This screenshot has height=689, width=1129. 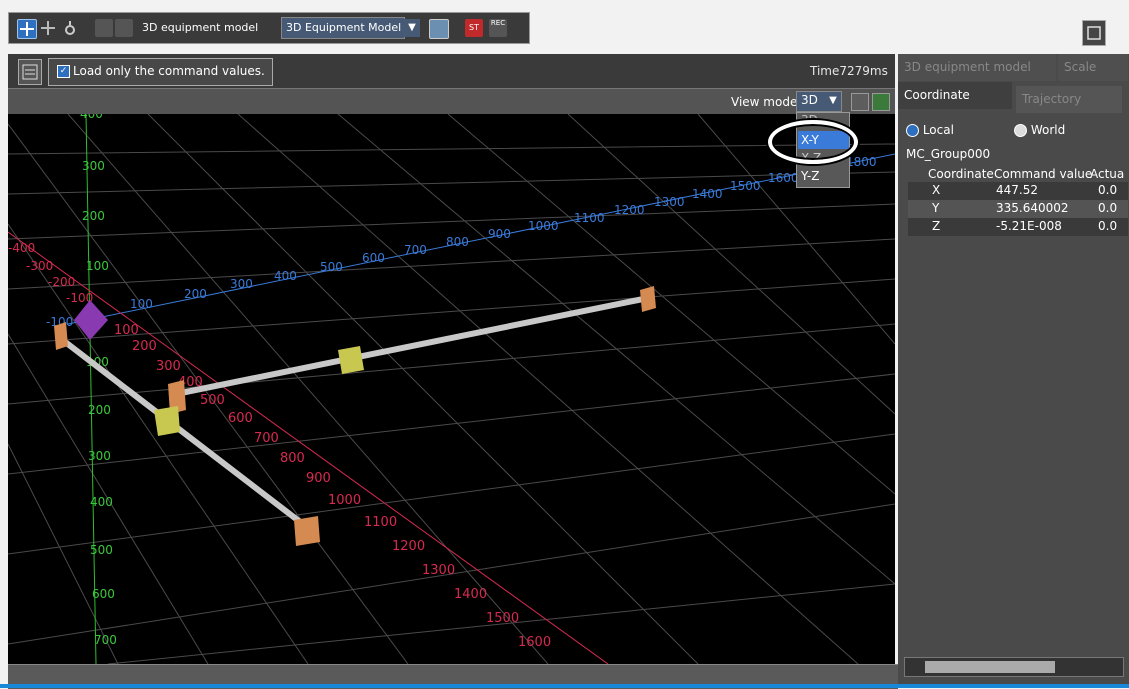 I want to click on y-tick-label: 700, so click(x=415, y=250).